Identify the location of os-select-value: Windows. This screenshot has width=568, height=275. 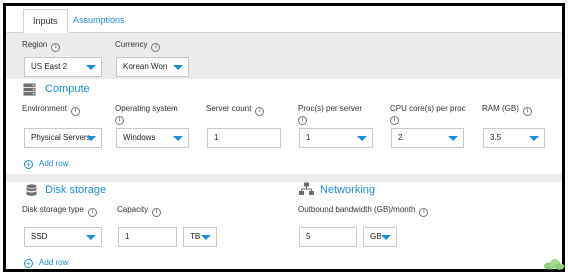
(139, 137).